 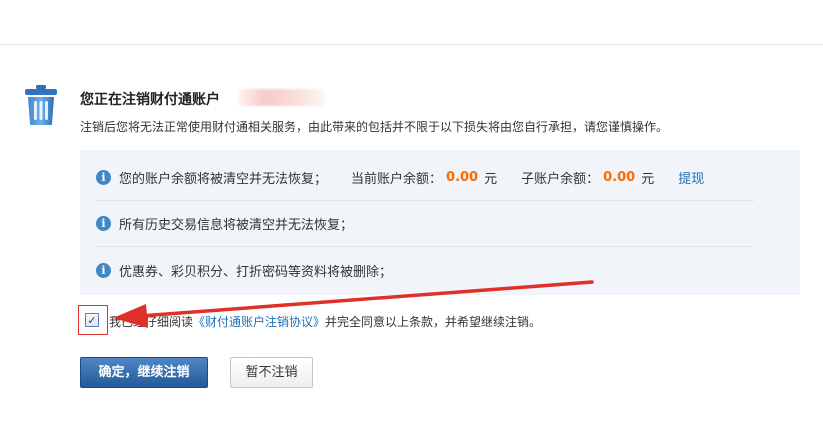 I want to click on agreement-link: 《财付通账户注销协议》, so click(x=259, y=322).